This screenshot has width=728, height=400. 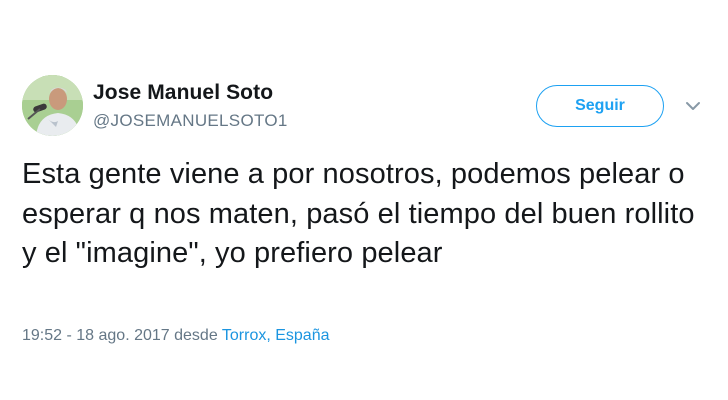 I want to click on tweet-header: Jose Manuel Soto @JOSEMANUELSOTO1 Seguir, so click(x=367, y=106).